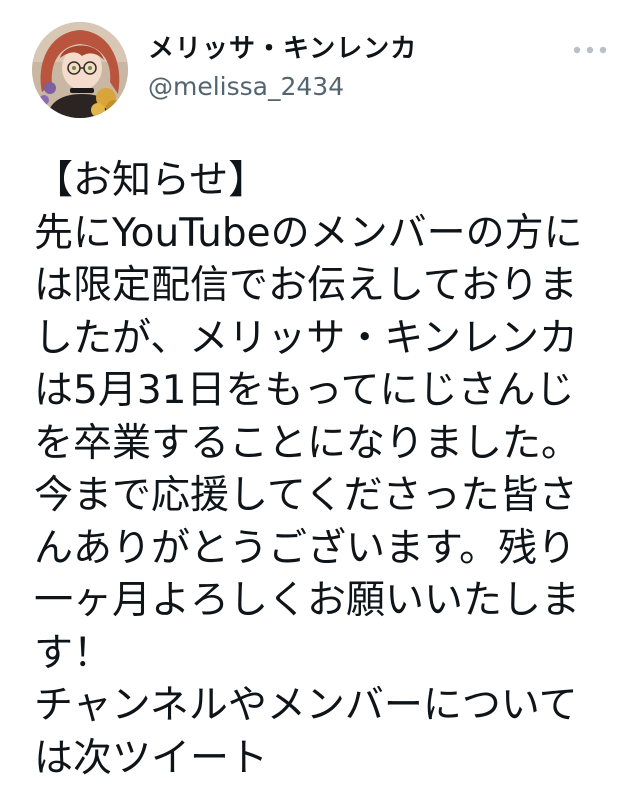 The height and width of the screenshot is (811, 640). I want to click on profile-avatar, so click(80, 70).